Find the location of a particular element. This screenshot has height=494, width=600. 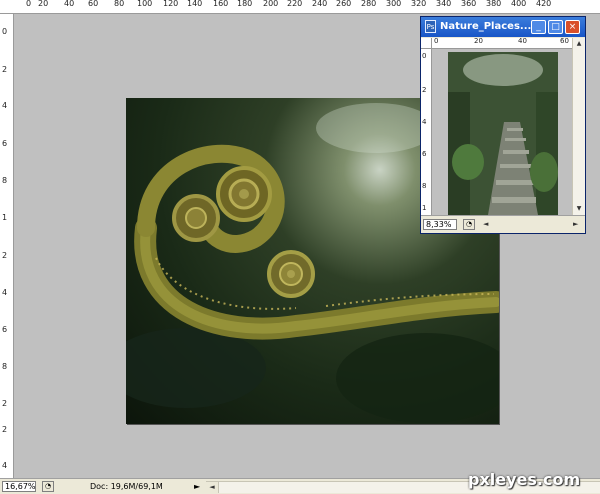

ruler-label: 340 is located at coordinates (444, 4).